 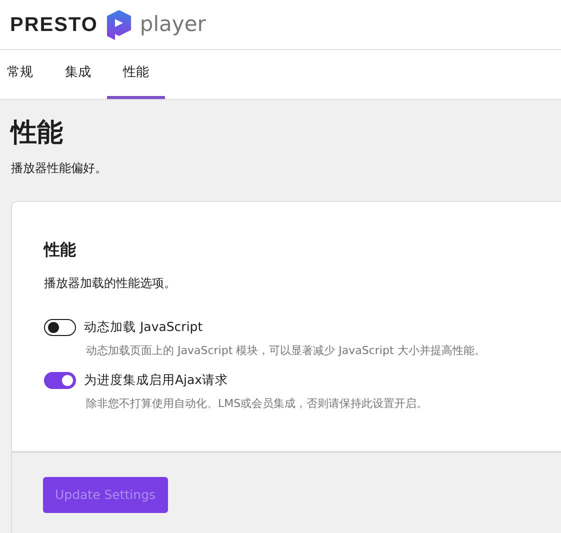 What do you see at coordinates (156, 380) in the screenshot?
I see `setting-label: 为进度集成启用Ajax请求` at bounding box center [156, 380].